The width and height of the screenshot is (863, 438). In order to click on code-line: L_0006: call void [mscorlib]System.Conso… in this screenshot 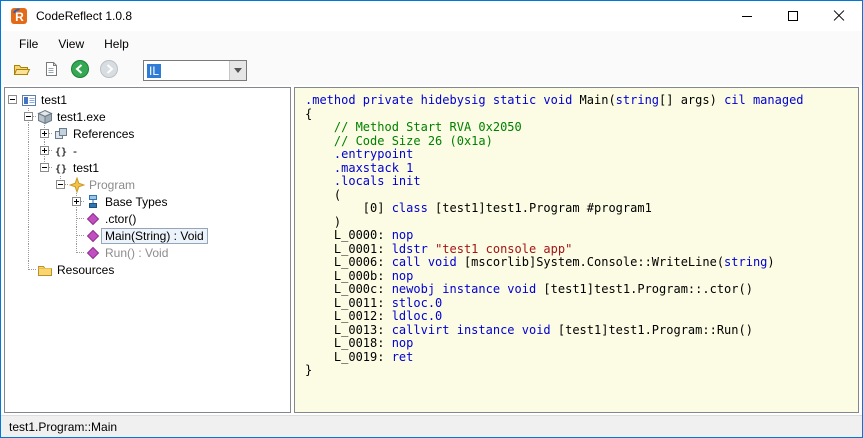, I will do `click(540, 262)`.